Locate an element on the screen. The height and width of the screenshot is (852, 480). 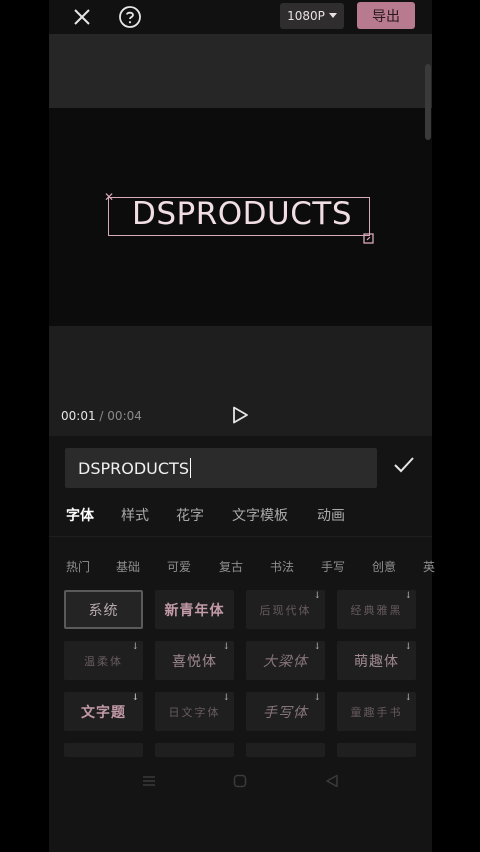
font-tile-tongqu: 童趣手书 ↓ is located at coordinates (376, 711).